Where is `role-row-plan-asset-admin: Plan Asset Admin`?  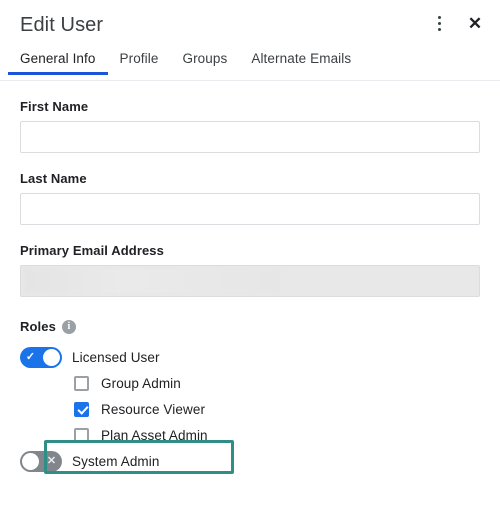
role-row-plan-asset-admin: Plan Asset Admin is located at coordinates (250, 435).